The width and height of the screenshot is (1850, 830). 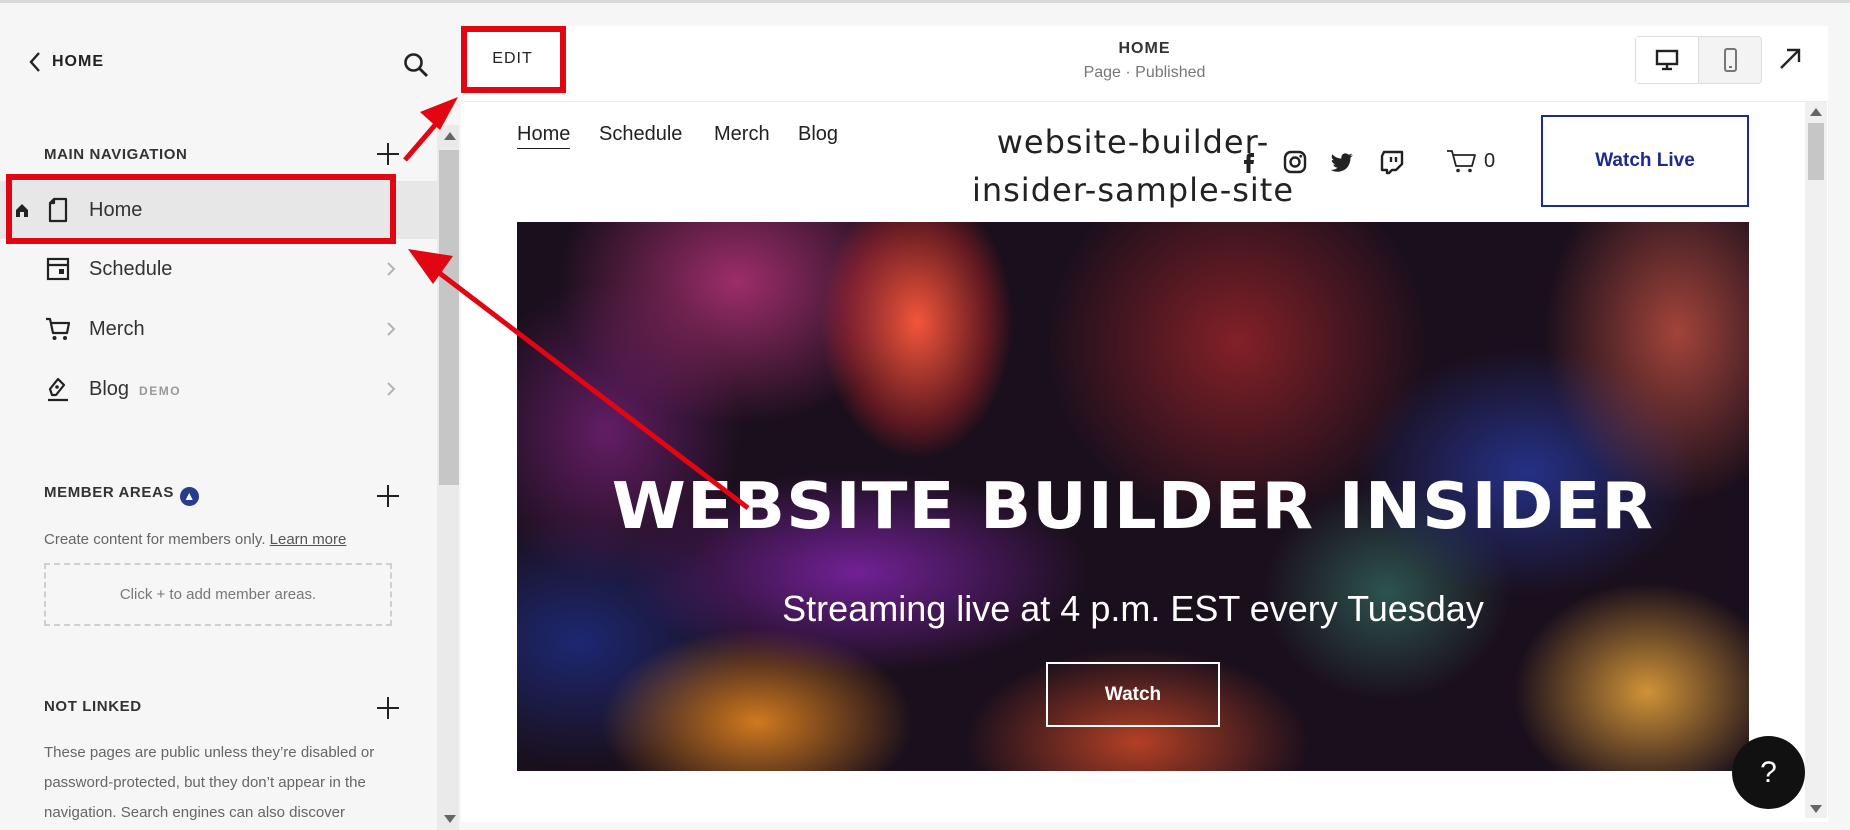 What do you see at coordinates (1249, 162) in the screenshot?
I see `facebook-icon` at bounding box center [1249, 162].